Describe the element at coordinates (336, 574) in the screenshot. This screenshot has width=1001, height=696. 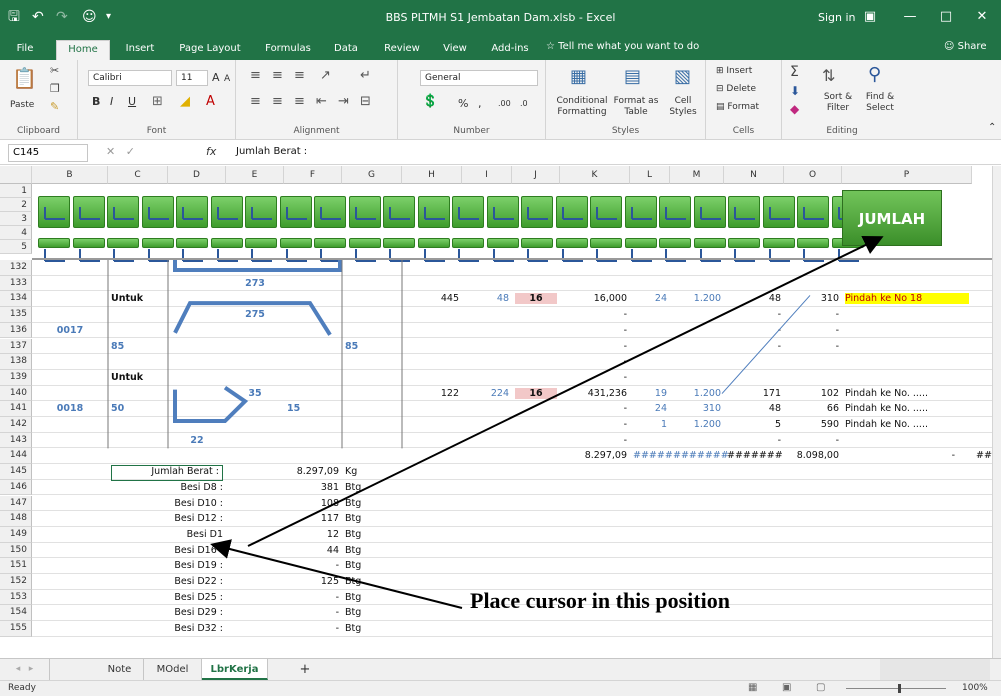
I see `arrow-to-cursor` at that location.